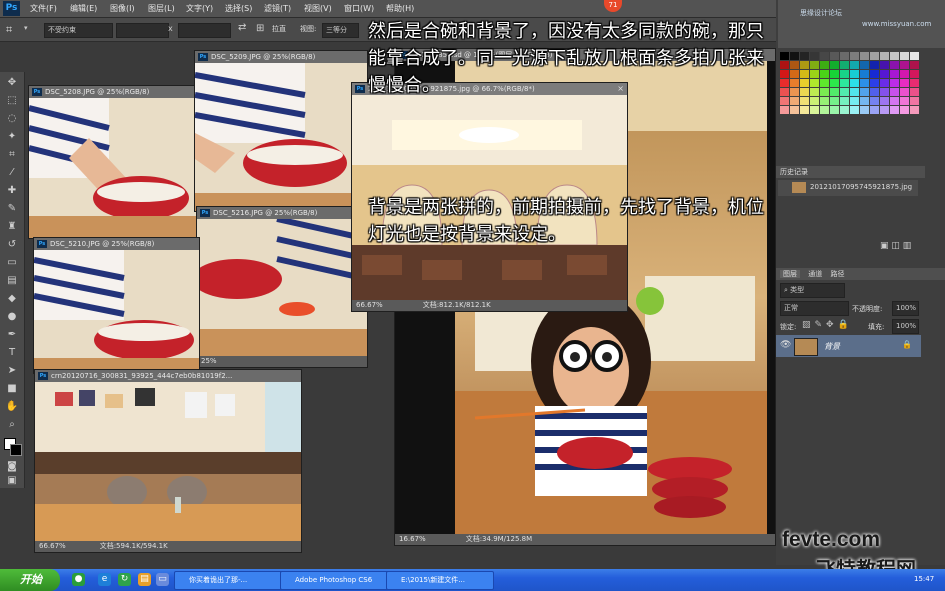 The height and width of the screenshot is (591, 945). Describe the element at coordinates (12, 467) in the screenshot. I see `quick-mask-icon: ◙` at that location.